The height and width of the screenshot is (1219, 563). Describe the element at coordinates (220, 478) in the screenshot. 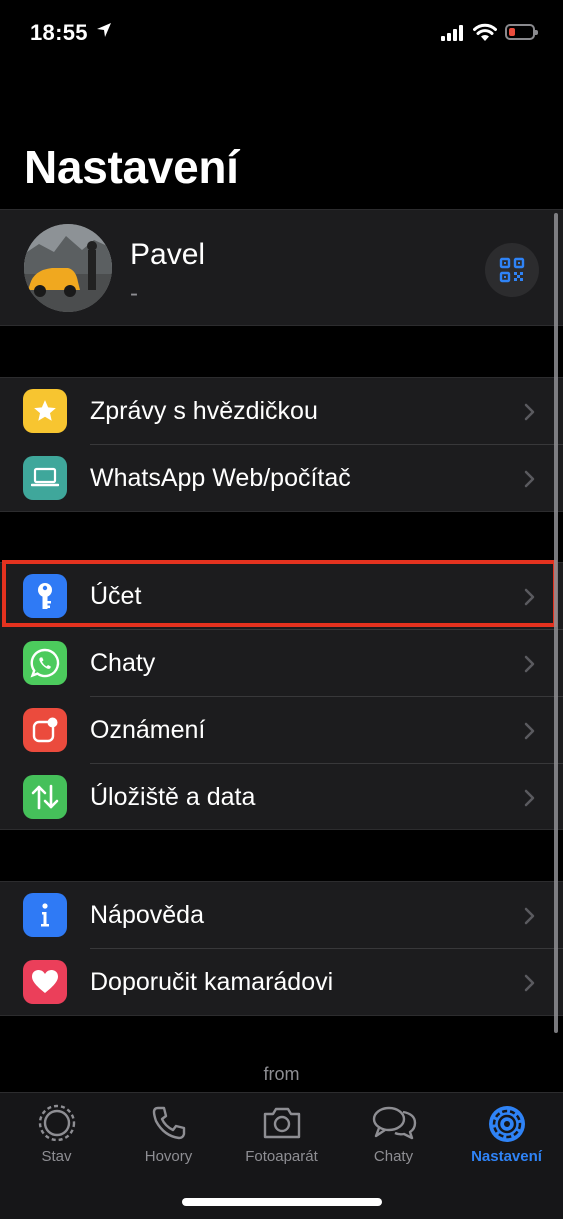

I see `row-label: WhatsApp Web/počítač` at that location.